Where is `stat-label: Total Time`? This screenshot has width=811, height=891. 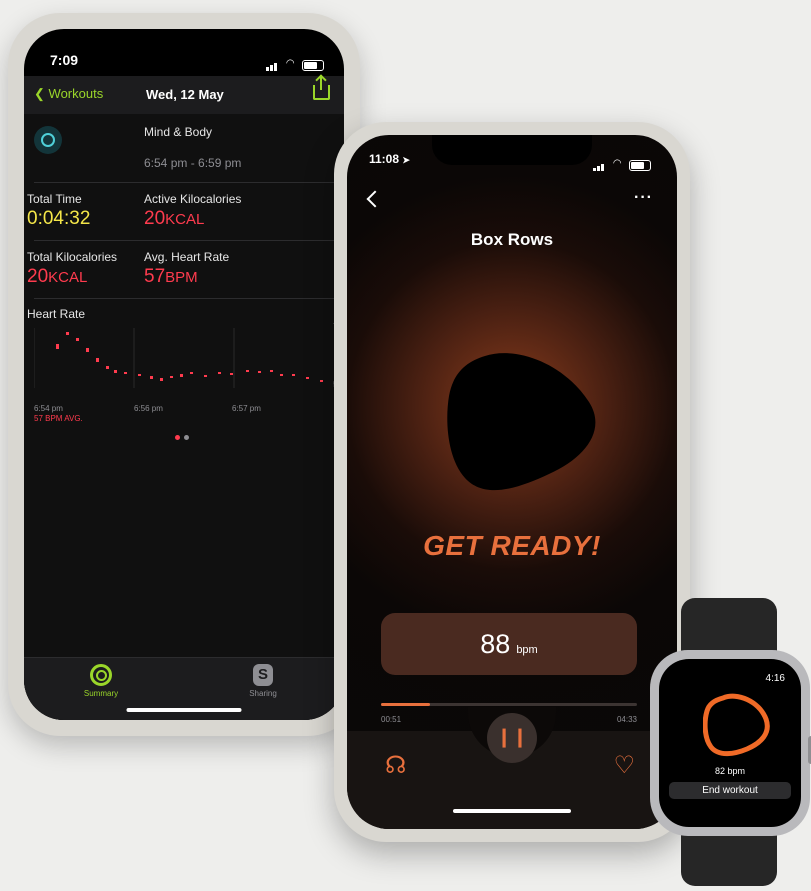 stat-label: Total Time is located at coordinates (54, 199).